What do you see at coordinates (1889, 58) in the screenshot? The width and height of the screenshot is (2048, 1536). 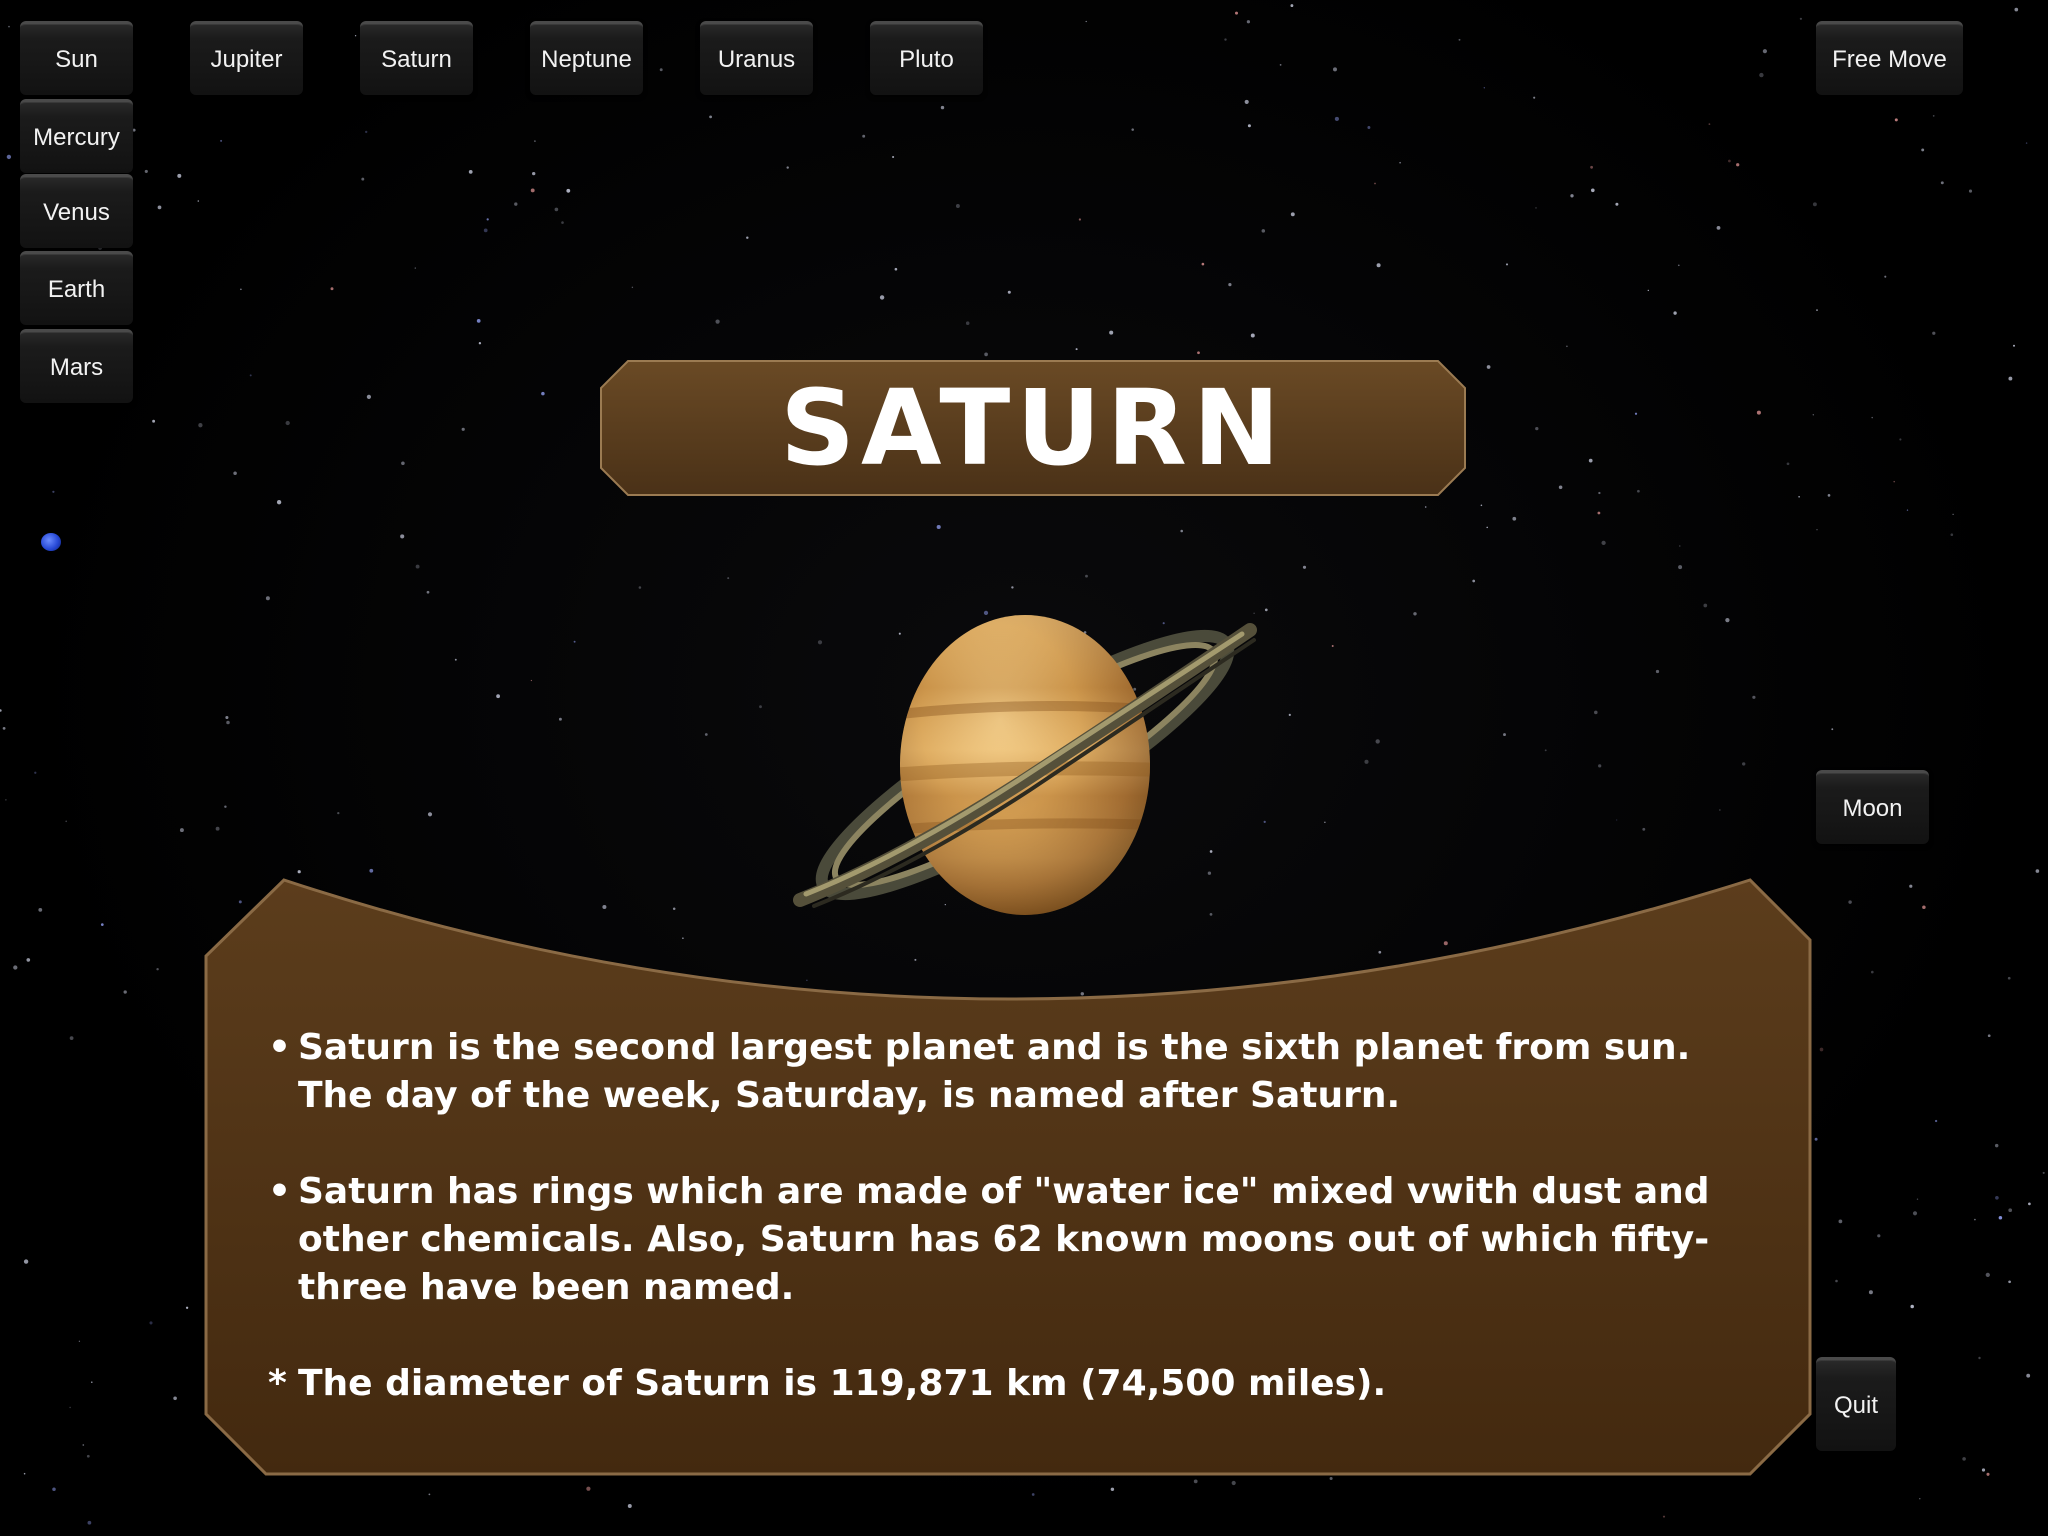 I see `free-move-button: Free Move` at bounding box center [1889, 58].